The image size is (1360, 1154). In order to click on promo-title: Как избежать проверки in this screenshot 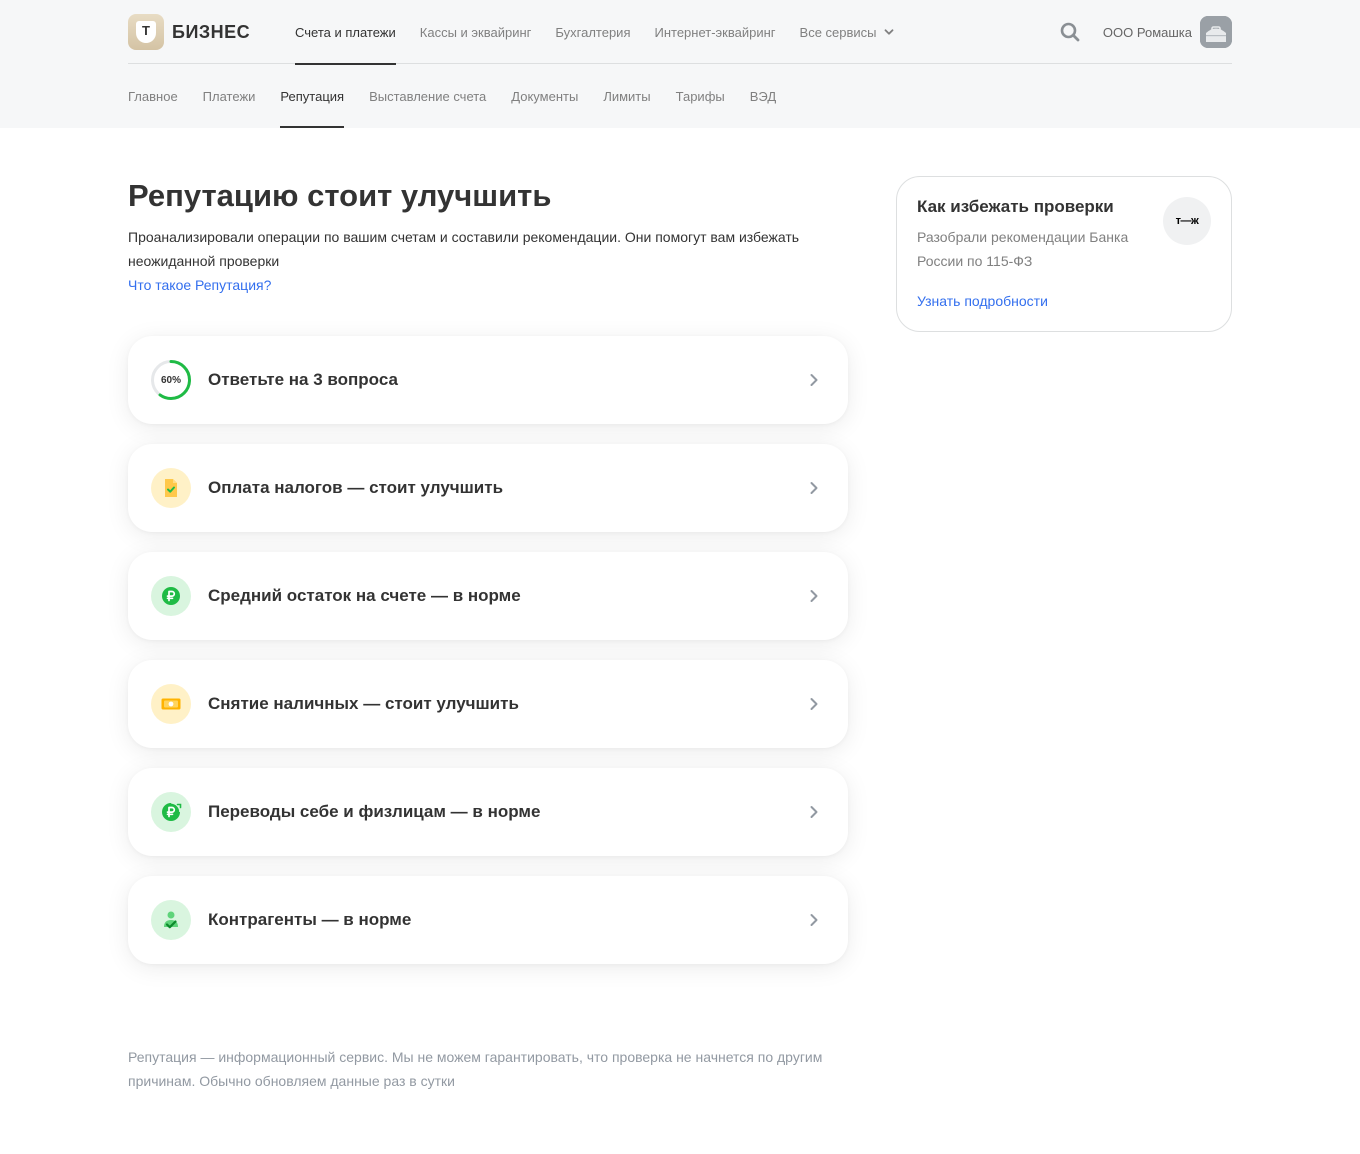, I will do `click(1015, 206)`.